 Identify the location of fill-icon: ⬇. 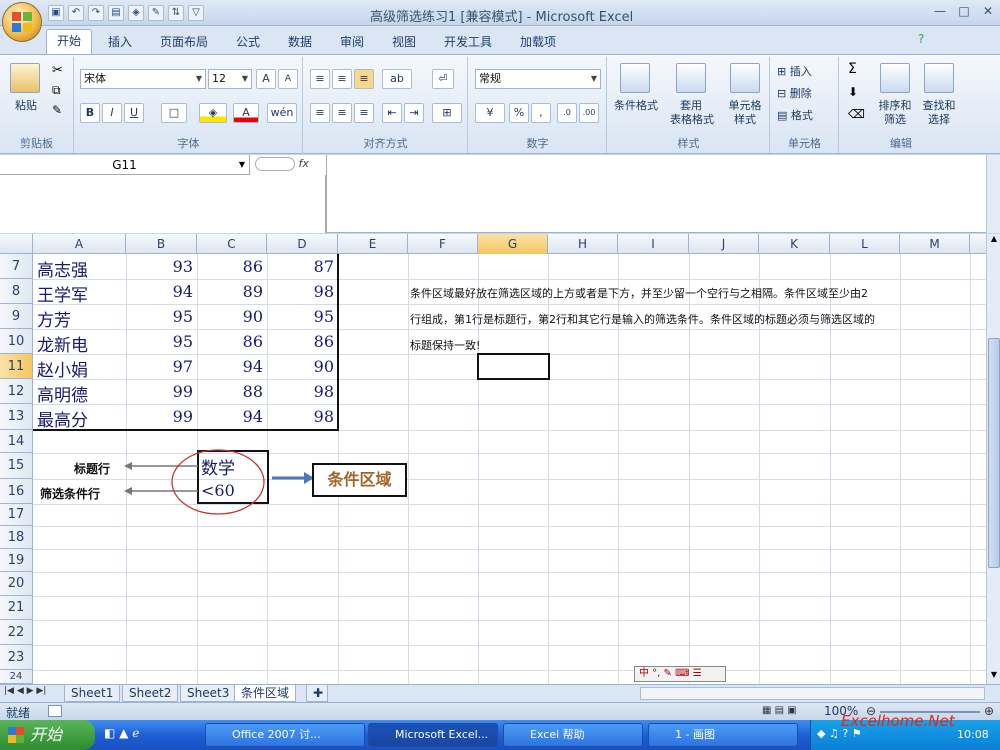
(853, 92).